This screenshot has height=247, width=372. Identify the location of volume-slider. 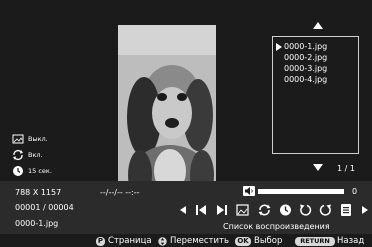
(301, 191).